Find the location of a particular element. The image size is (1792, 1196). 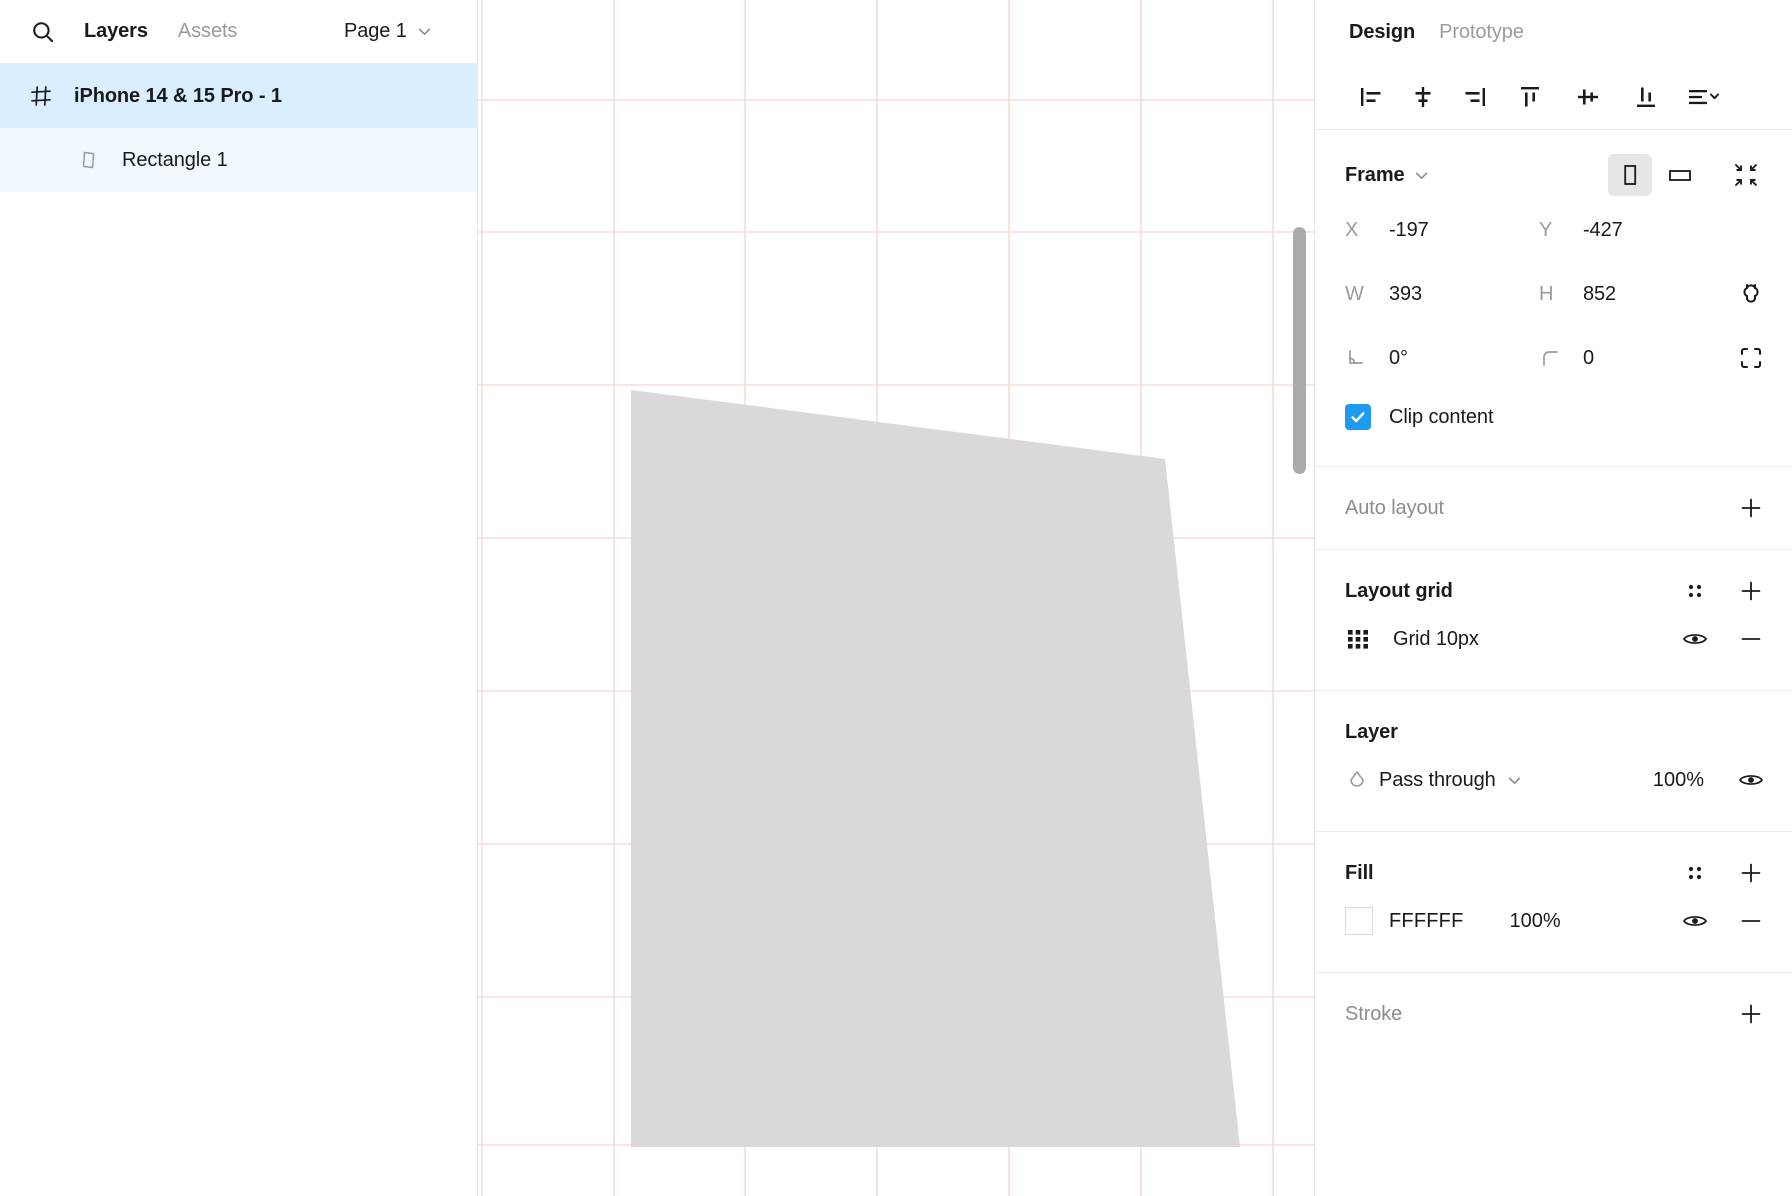

h-value: 852 is located at coordinates (1599, 294).